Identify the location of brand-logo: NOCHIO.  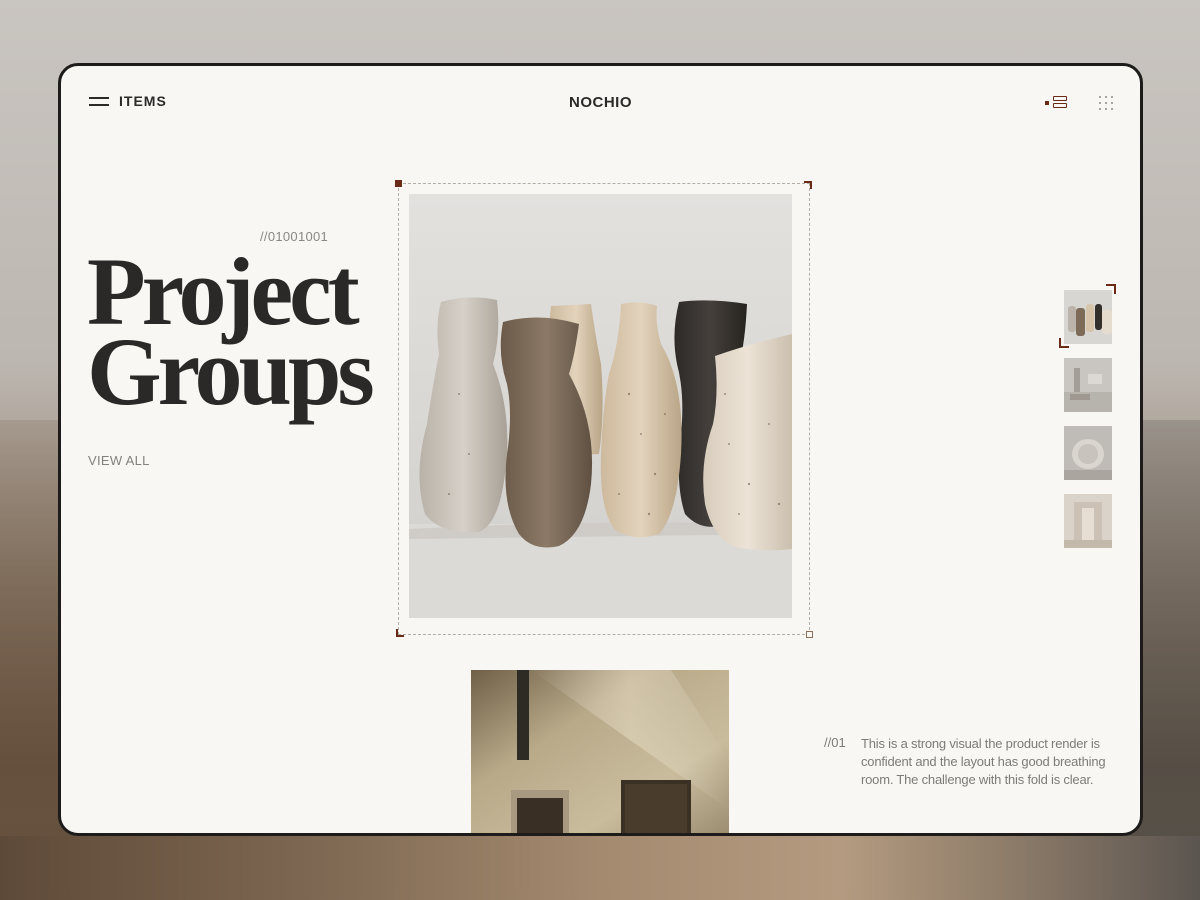
(600, 102).